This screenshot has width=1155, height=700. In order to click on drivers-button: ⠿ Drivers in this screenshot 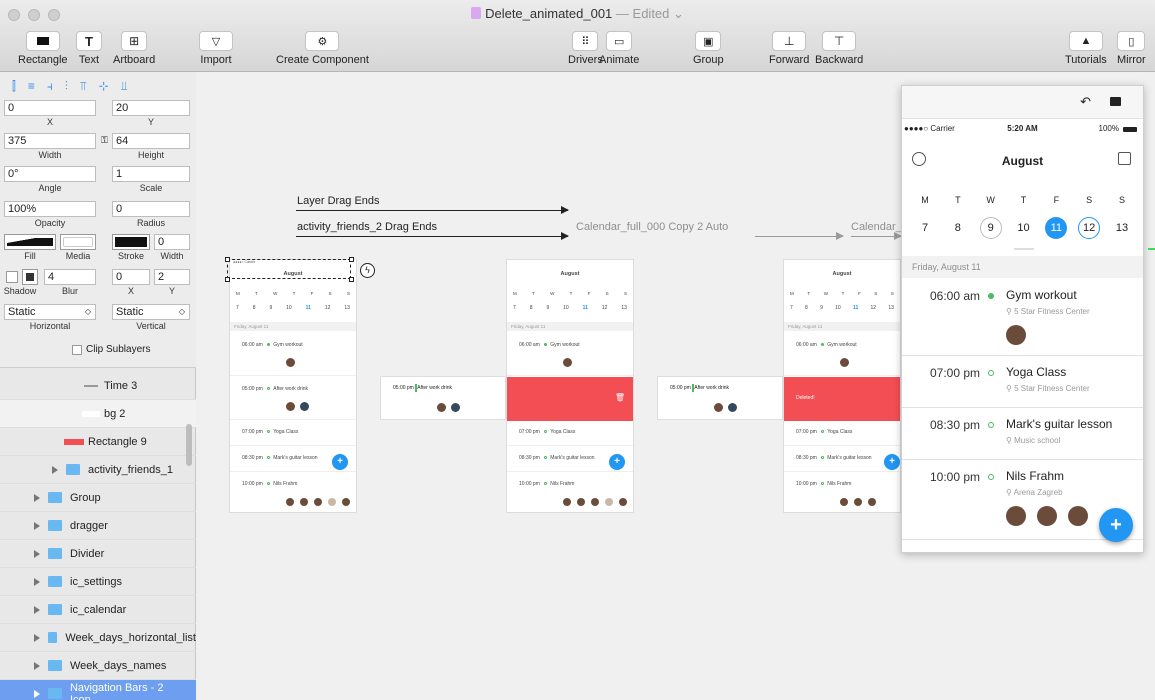, I will do `click(585, 48)`.